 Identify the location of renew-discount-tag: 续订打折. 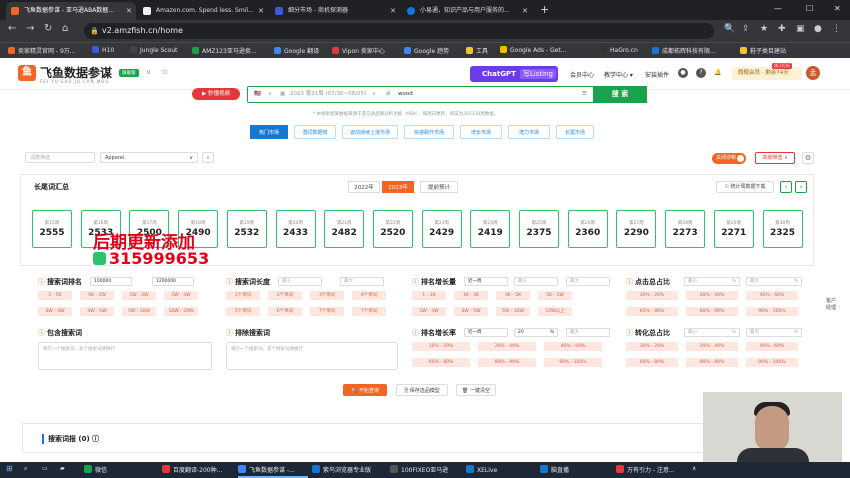
(782, 66).